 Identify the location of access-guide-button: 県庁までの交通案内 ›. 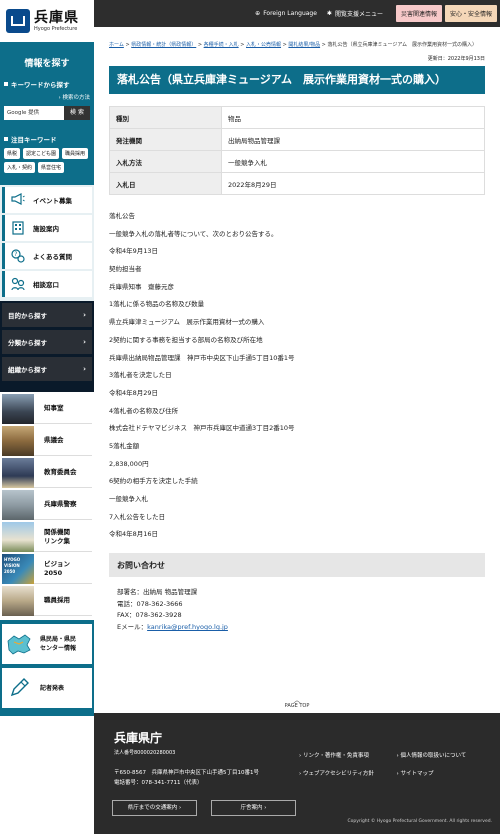
(154, 808).